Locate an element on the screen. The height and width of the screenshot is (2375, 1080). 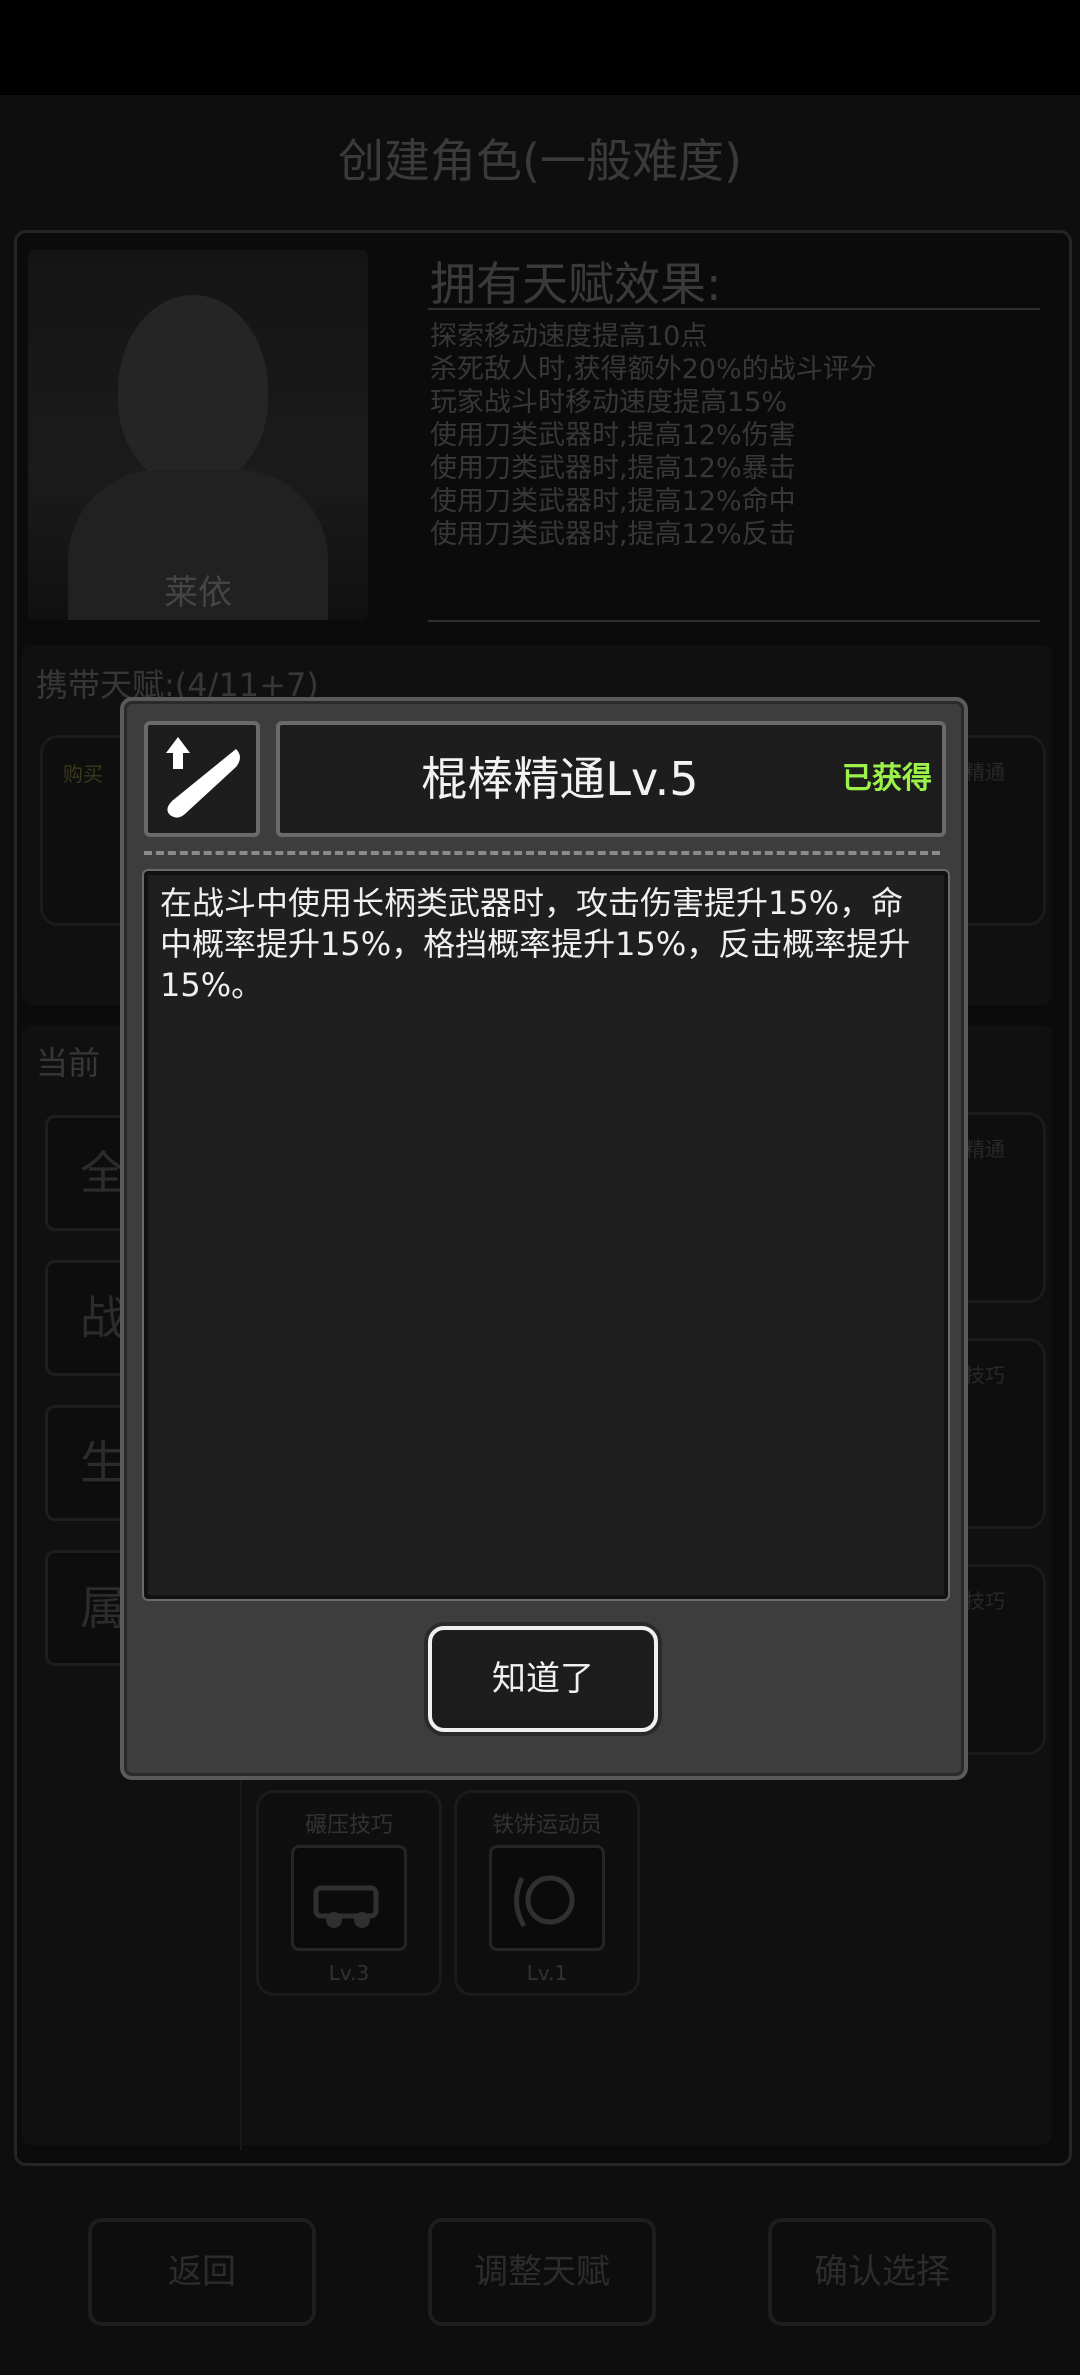
acquired-badge: 已获得 is located at coordinates (887, 778).